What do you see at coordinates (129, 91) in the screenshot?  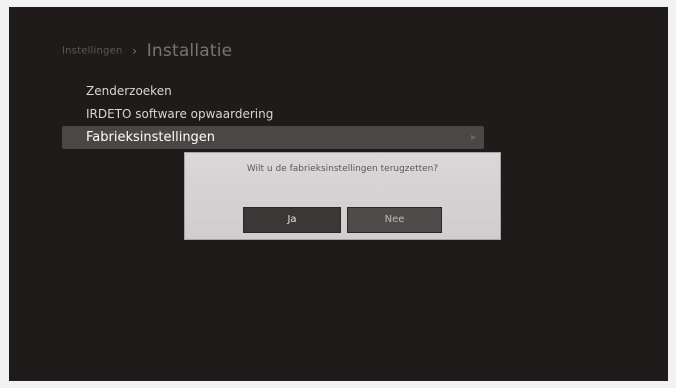 I see `menu-item-label: Zenderzoeken` at bounding box center [129, 91].